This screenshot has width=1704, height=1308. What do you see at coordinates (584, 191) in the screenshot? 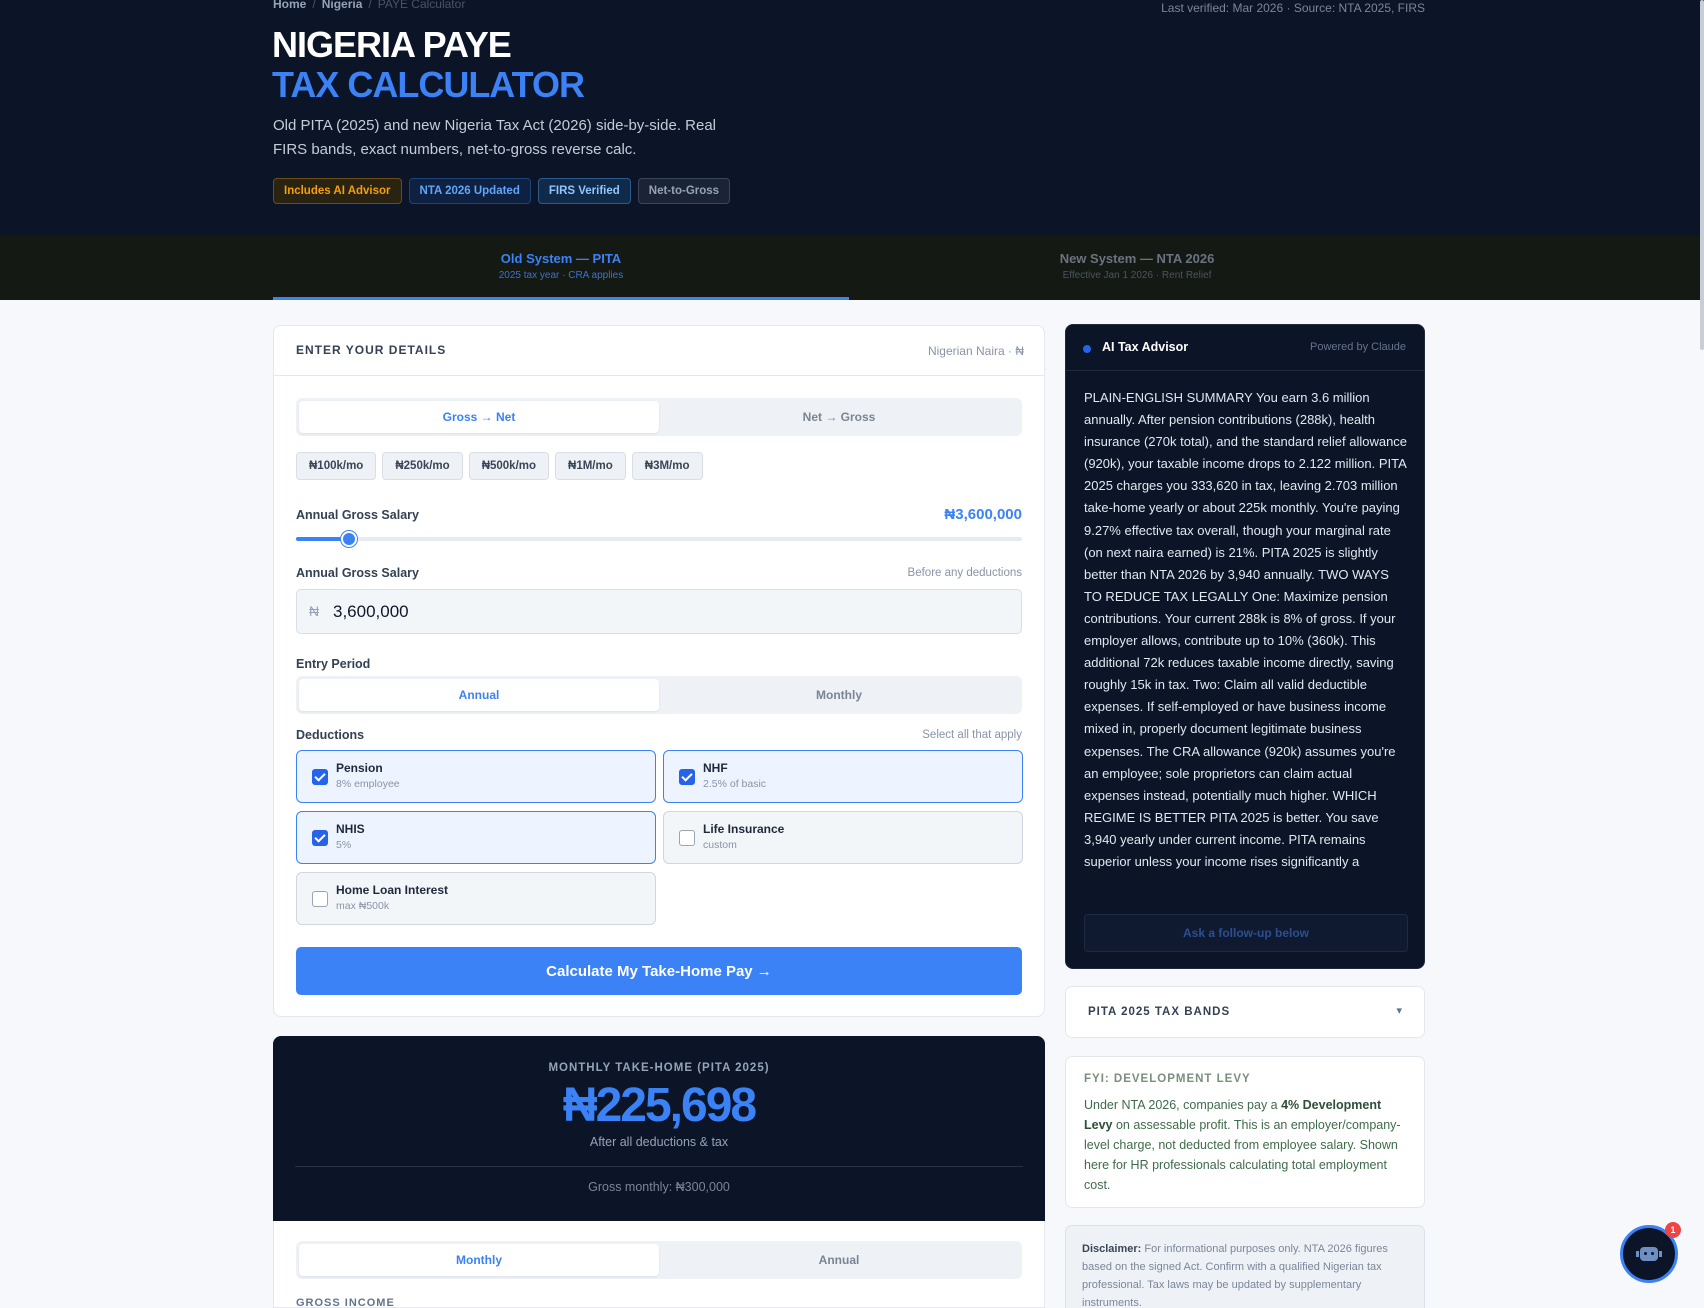
I see `badge-firs-verified: FIRS Verified` at bounding box center [584, 191].